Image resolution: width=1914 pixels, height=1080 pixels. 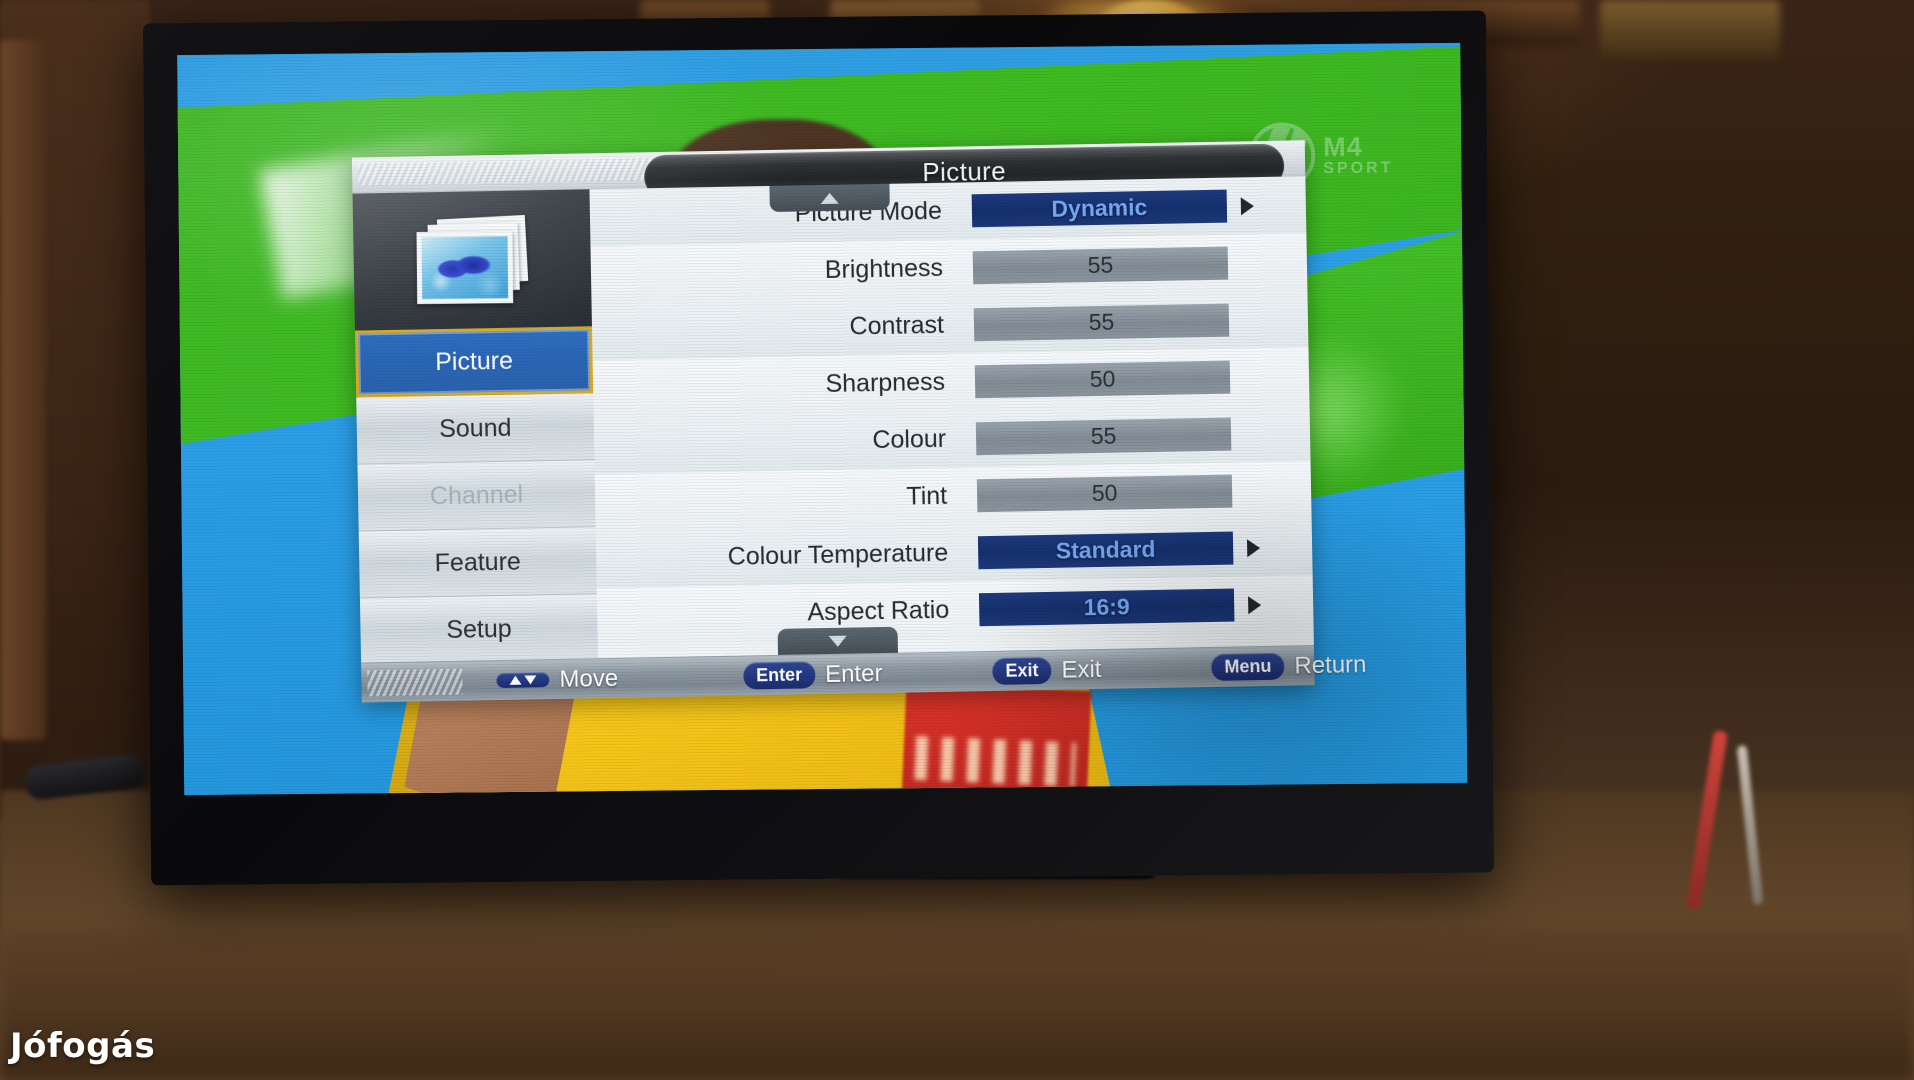 I want to click on help-item-exit: Exit Exit, so click(x=1047, y=670).